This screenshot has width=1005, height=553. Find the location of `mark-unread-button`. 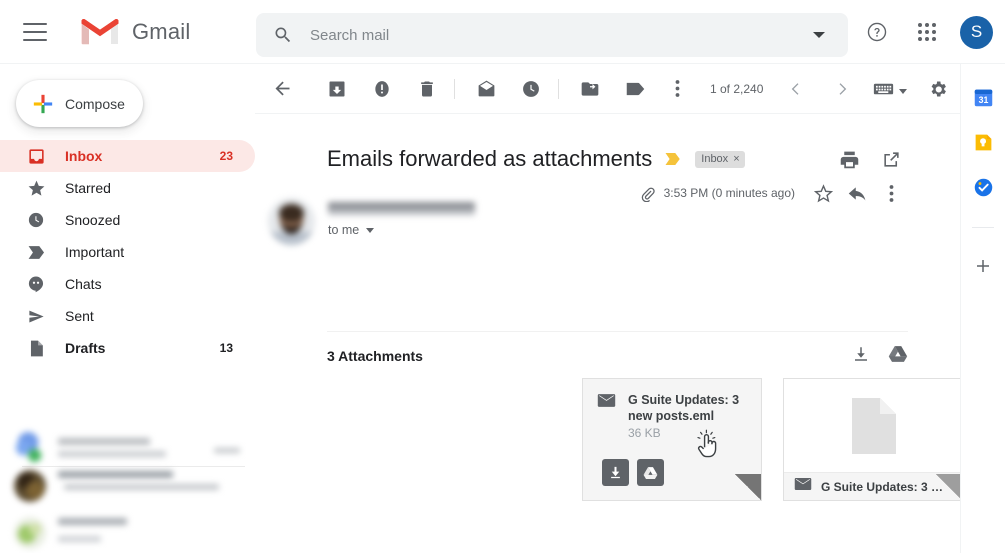

mark-unread-button is located at coordinates (486, 89).